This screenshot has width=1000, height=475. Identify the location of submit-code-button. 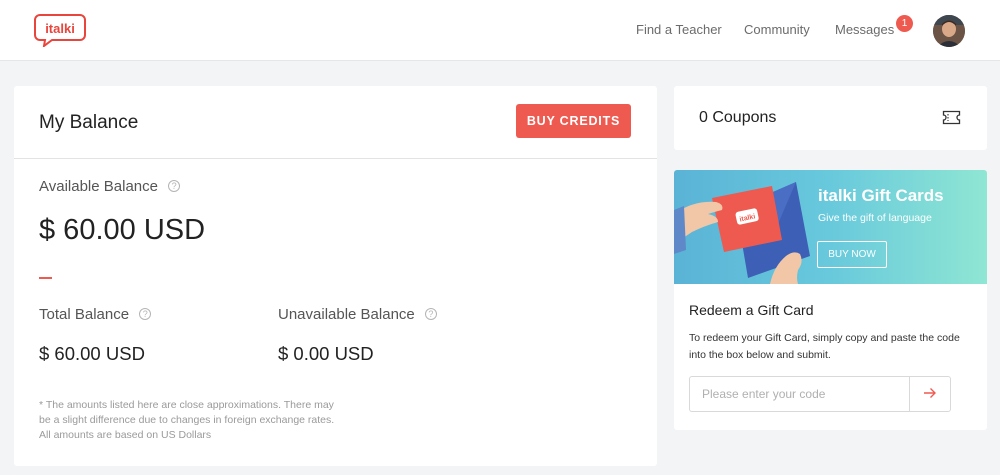
(930, 394).